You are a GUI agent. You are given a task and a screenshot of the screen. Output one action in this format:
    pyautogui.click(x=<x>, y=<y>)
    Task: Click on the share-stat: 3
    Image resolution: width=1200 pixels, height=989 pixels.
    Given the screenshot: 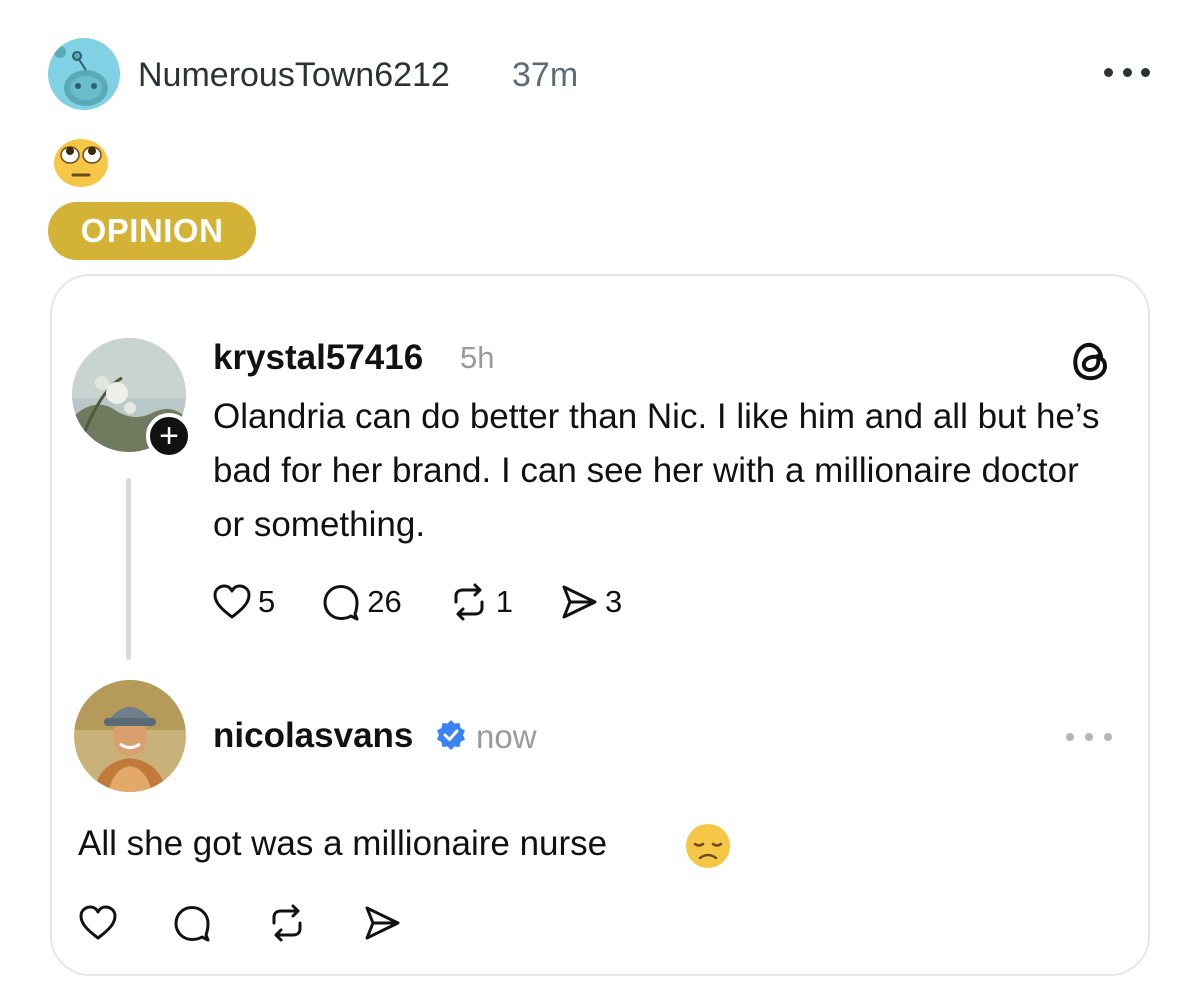 What is the action you would take?
    pyautogui.click(x=590, y=602)
    